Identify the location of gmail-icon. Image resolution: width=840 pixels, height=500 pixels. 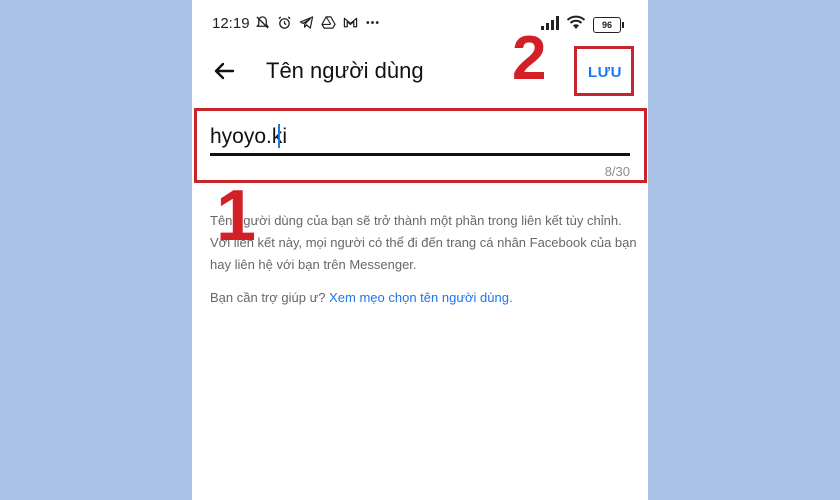
(350, 22).